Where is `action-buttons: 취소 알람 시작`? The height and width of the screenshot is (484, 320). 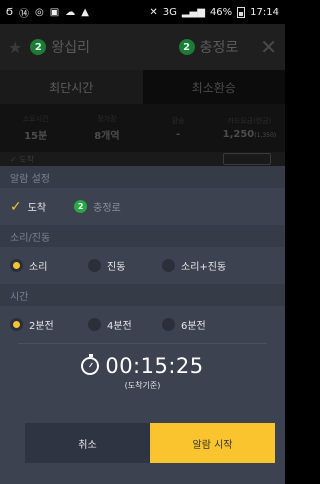 action-buttons: 취소 알람 시작 is located at coordinates (150, 443).